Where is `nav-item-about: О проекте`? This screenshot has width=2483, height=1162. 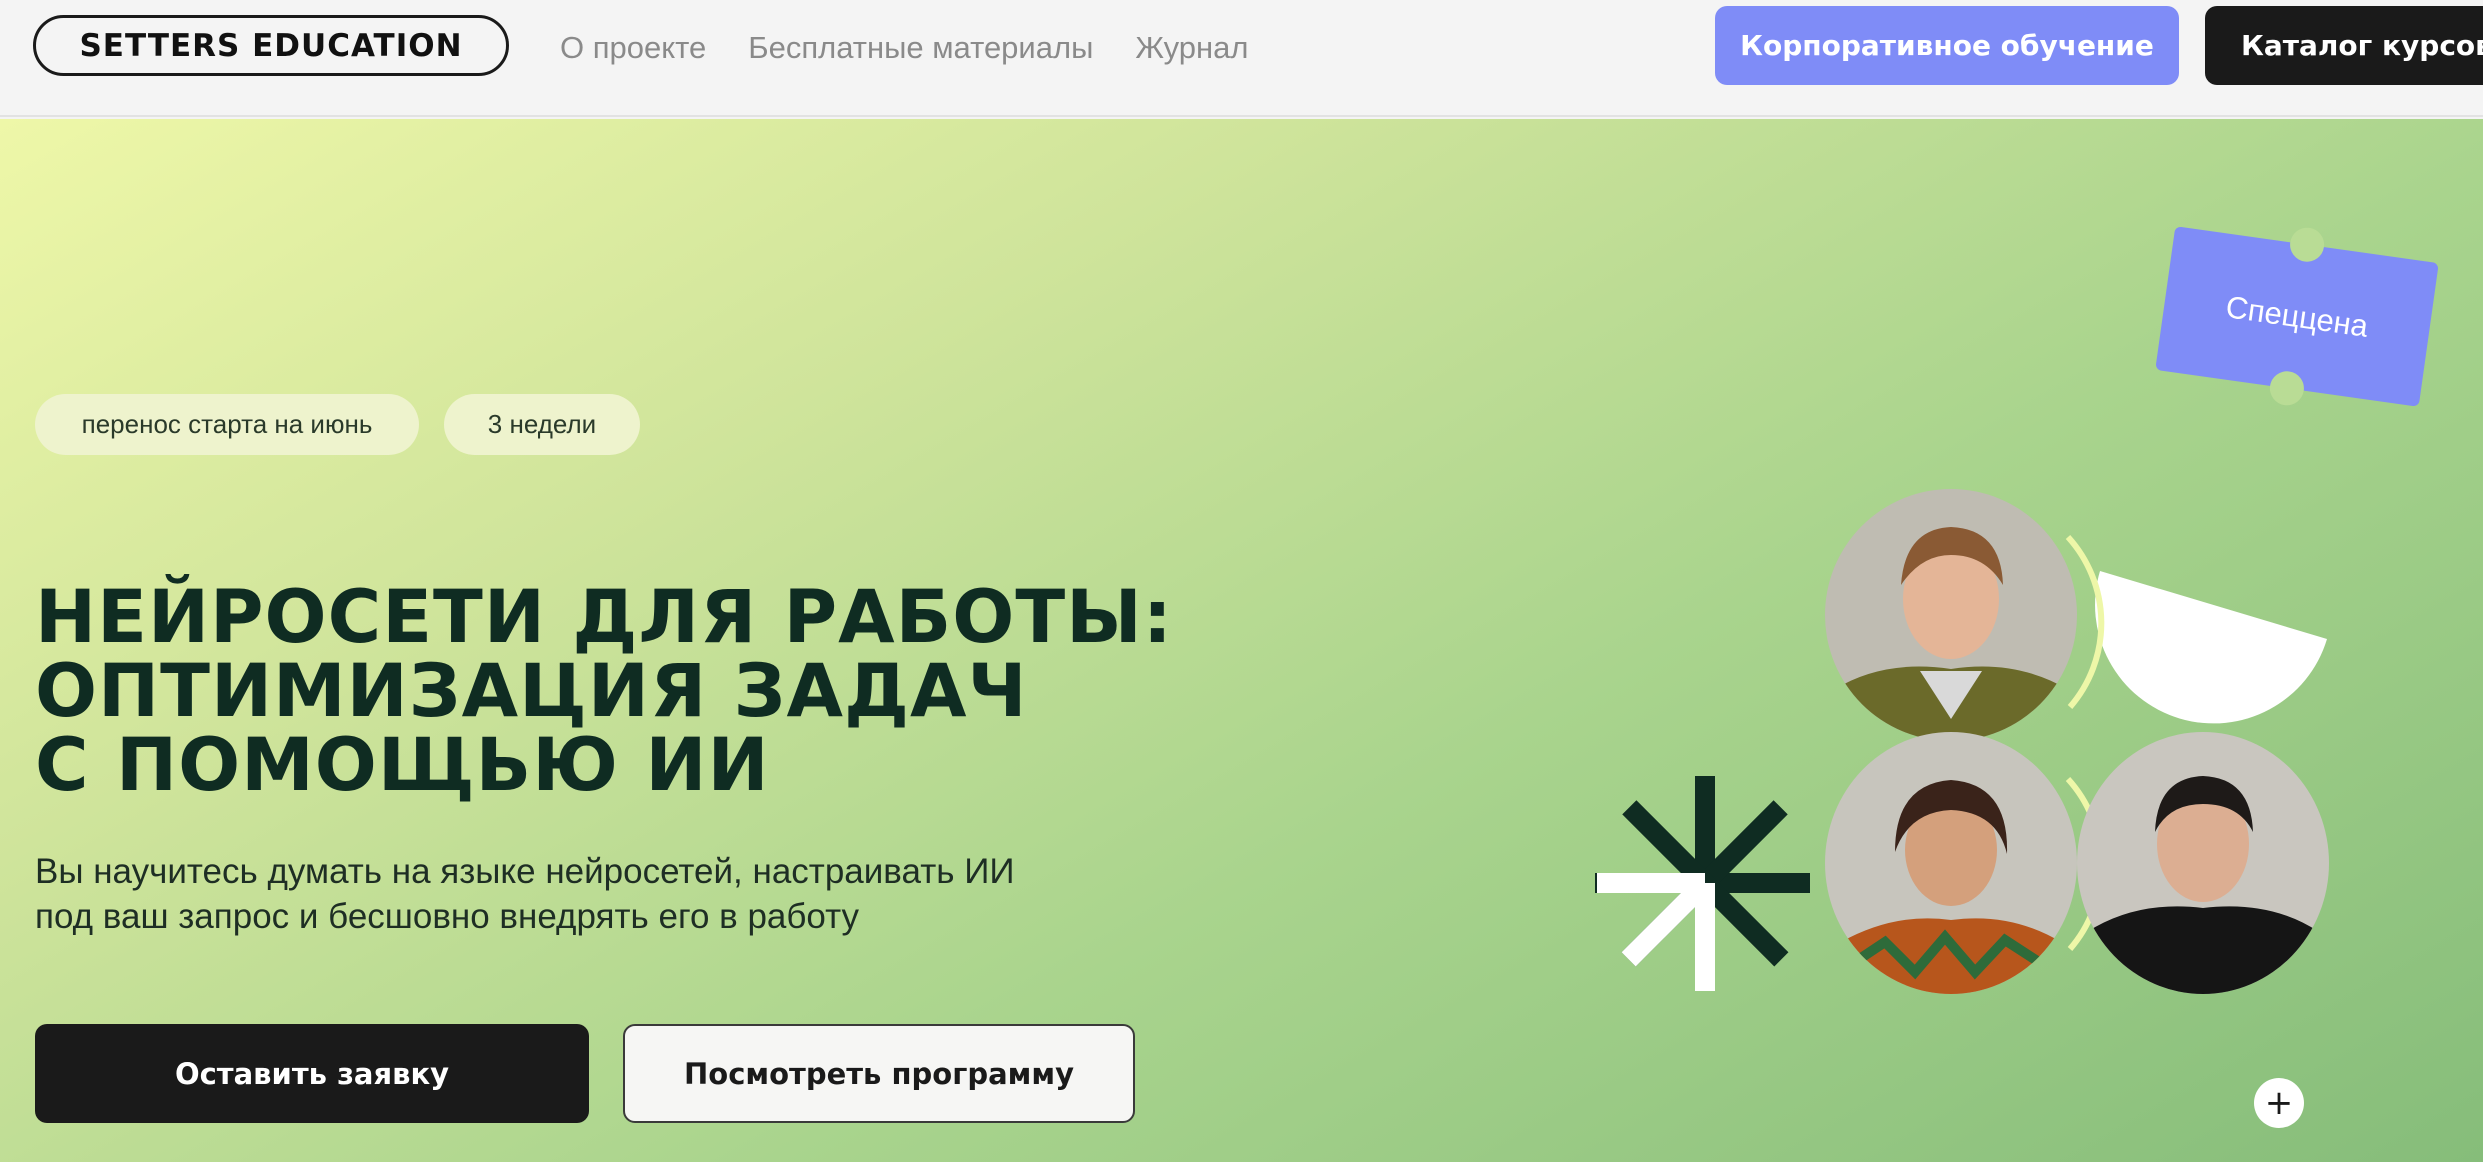
nav-item-about: О проекте is located at coordinates (633, 48).